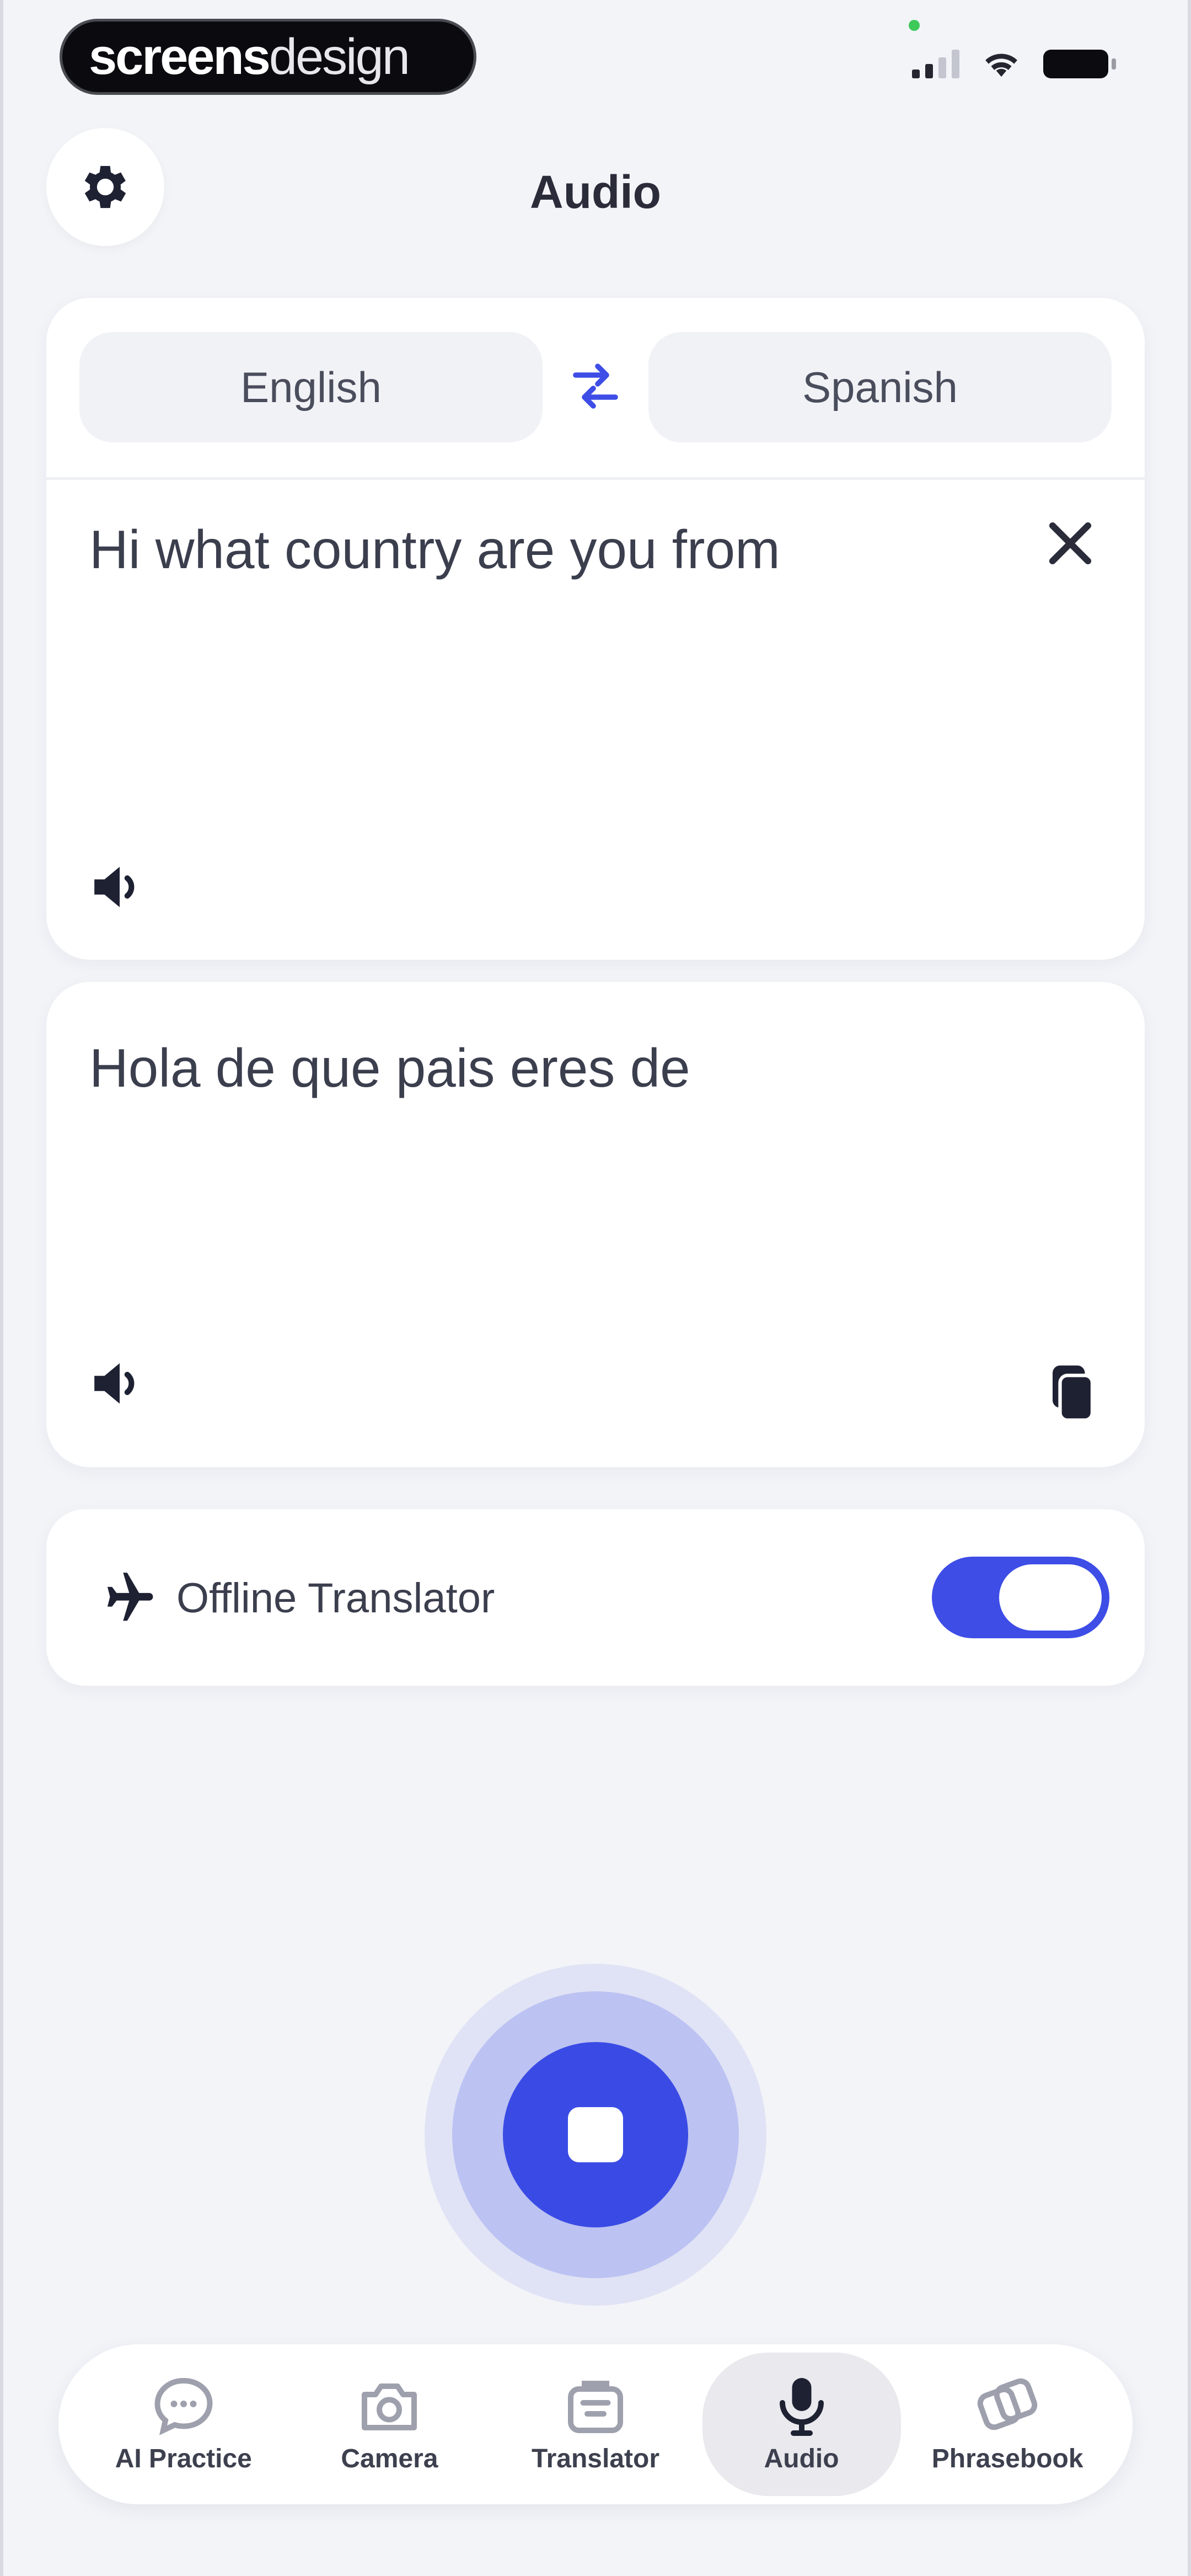  I want to click on translator-icon, so click(595, 2406).